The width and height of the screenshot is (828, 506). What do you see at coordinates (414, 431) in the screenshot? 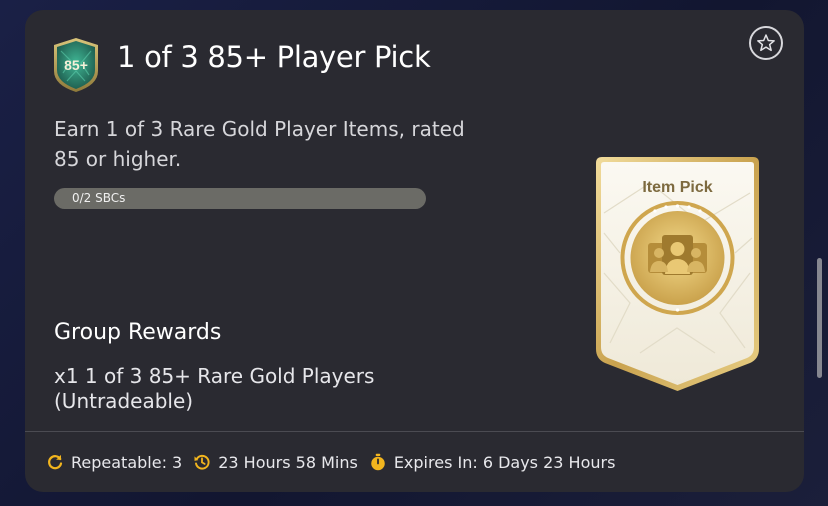
I see `footer-divider` at bounding box center [414, 431].